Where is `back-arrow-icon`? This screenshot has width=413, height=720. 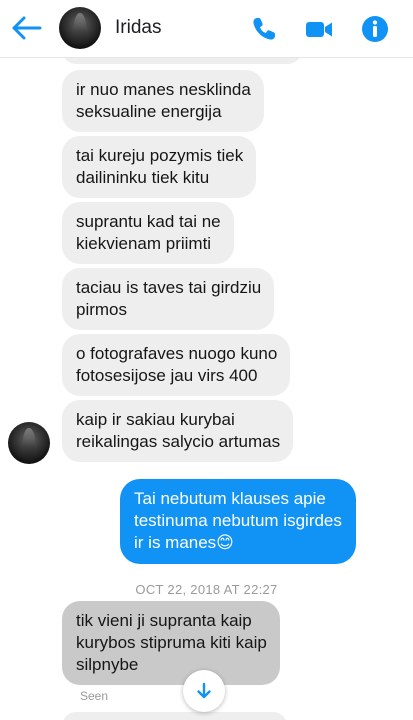 back-arrow-icon is located at coordinates (26, 28).